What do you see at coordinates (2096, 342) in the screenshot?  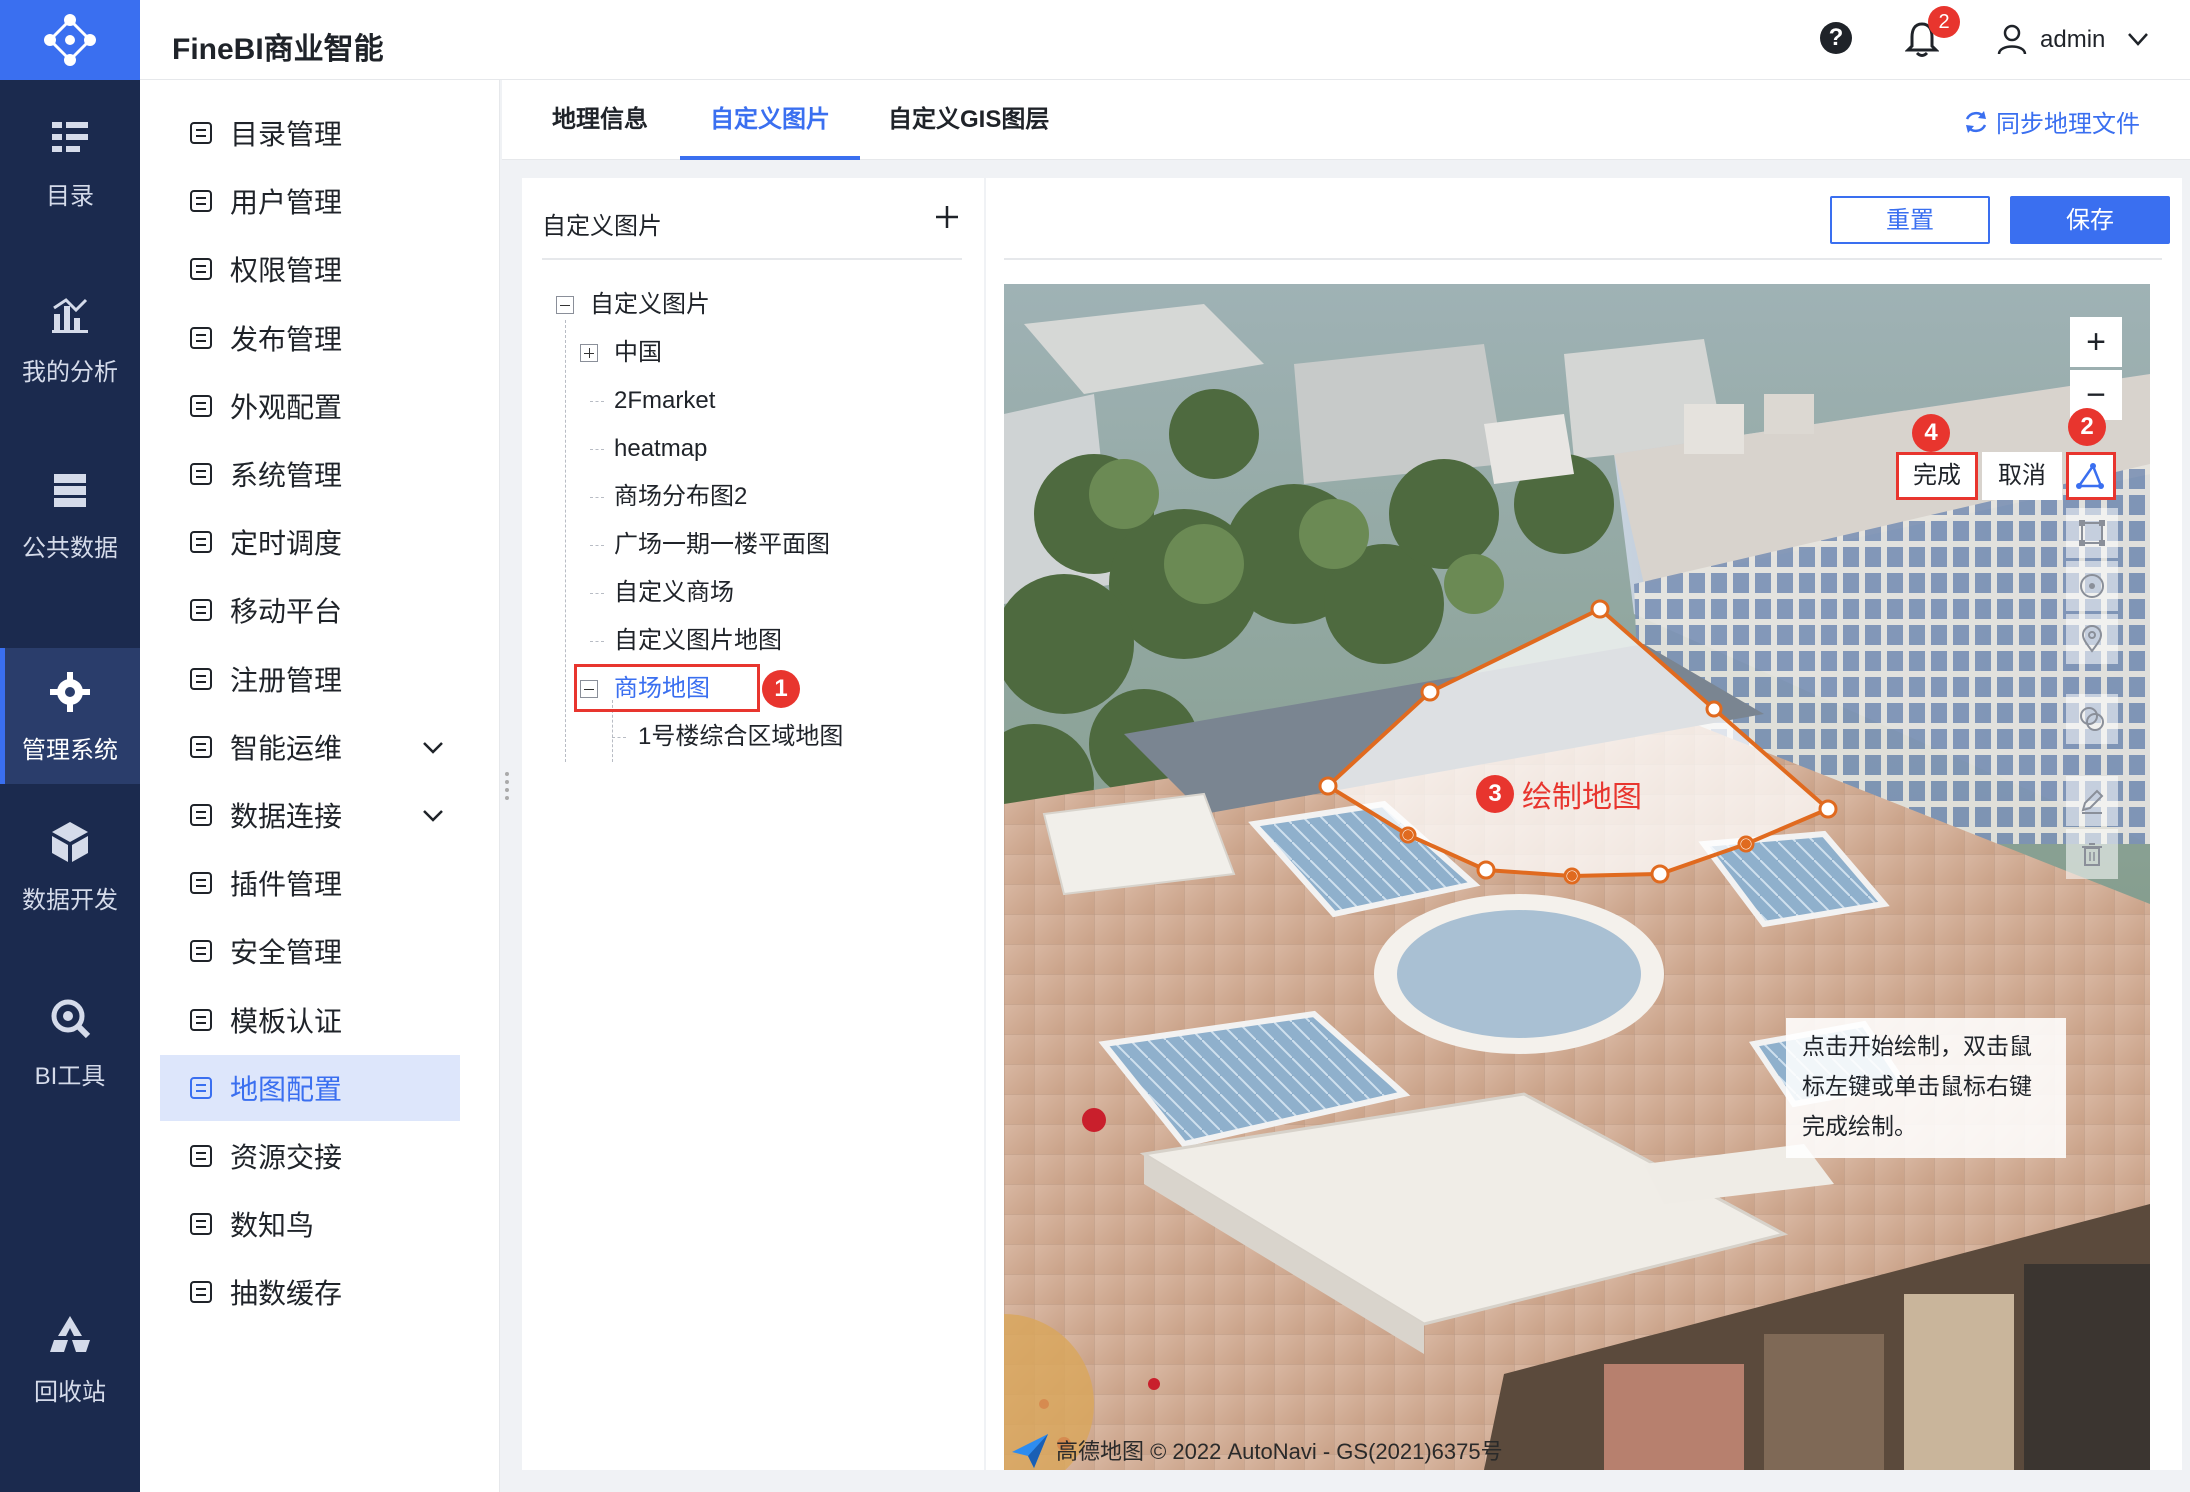 I see `zoom-in-button: +` at bounding box center [2096, 342].